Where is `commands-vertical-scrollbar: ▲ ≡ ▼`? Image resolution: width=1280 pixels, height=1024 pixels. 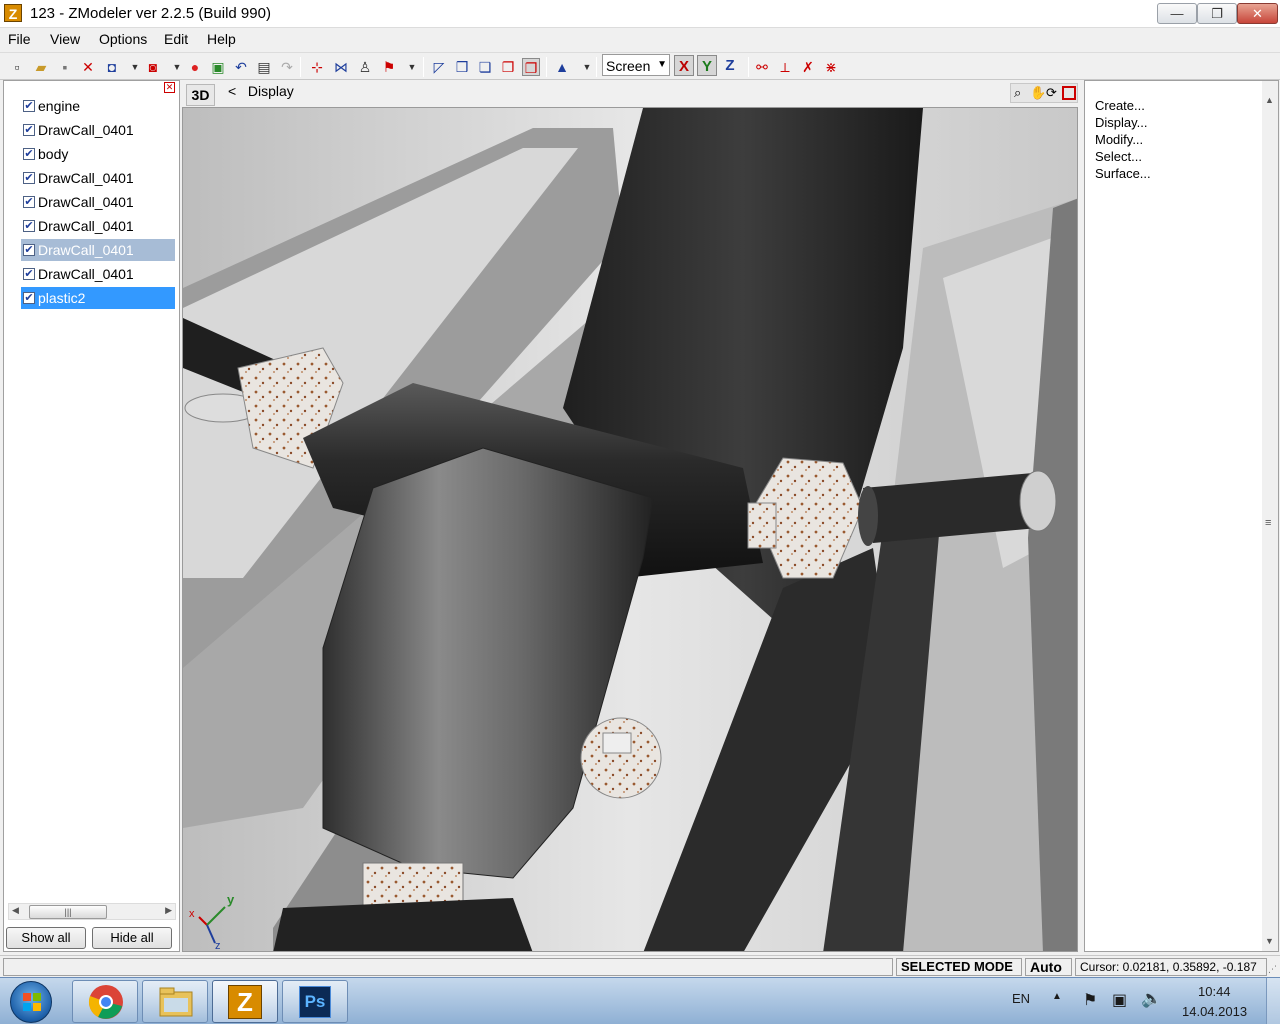
commands-vertical-scrollbar: ▲ ≡ ▼ is located at coordinates (1270, 516).